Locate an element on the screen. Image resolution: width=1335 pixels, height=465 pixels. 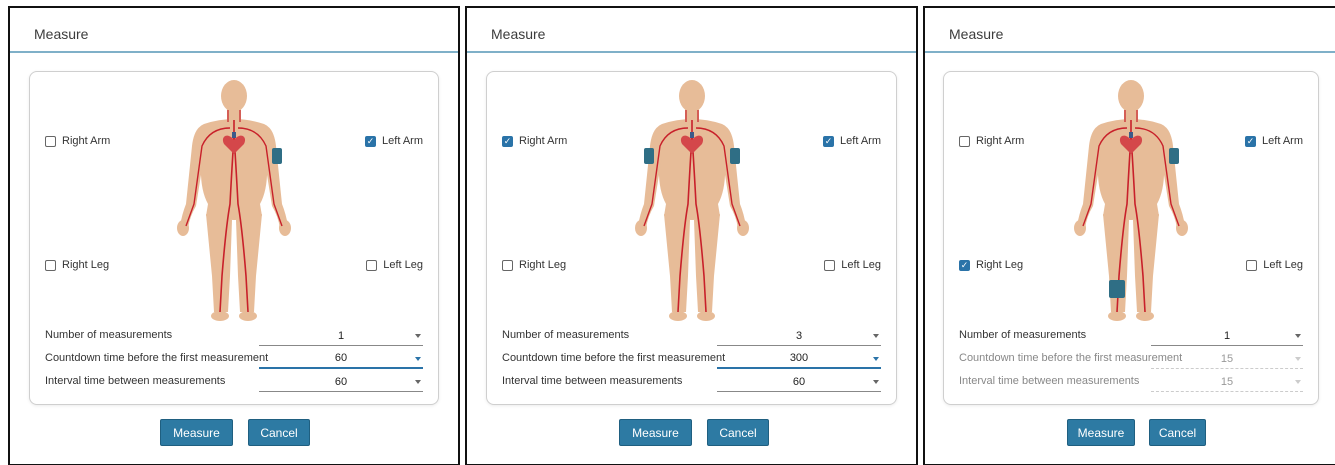
select-value: 3 is located at coordinates (799, 335).